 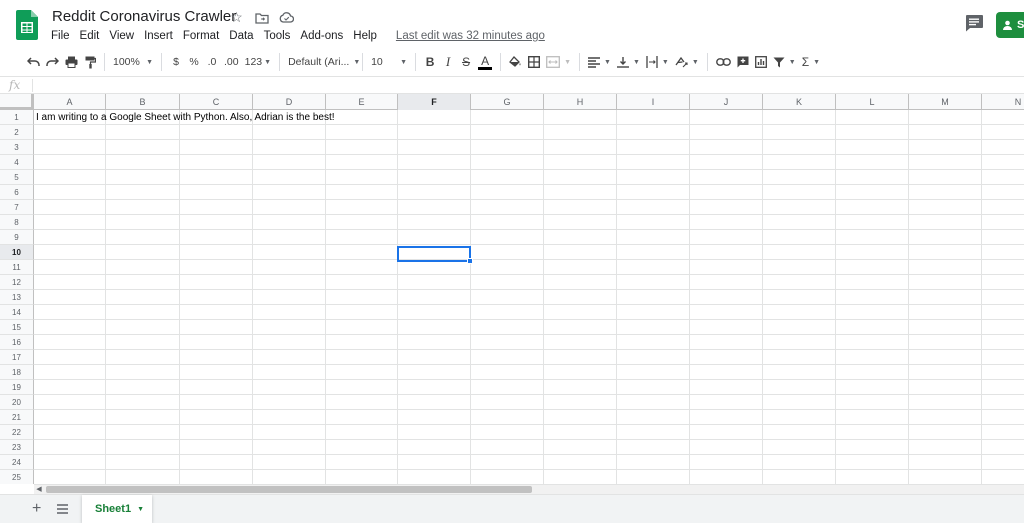 What do you see at coordinates (515, 62) in the screenshot?
I see `fill-color-button` at bounding box center [515, 62].